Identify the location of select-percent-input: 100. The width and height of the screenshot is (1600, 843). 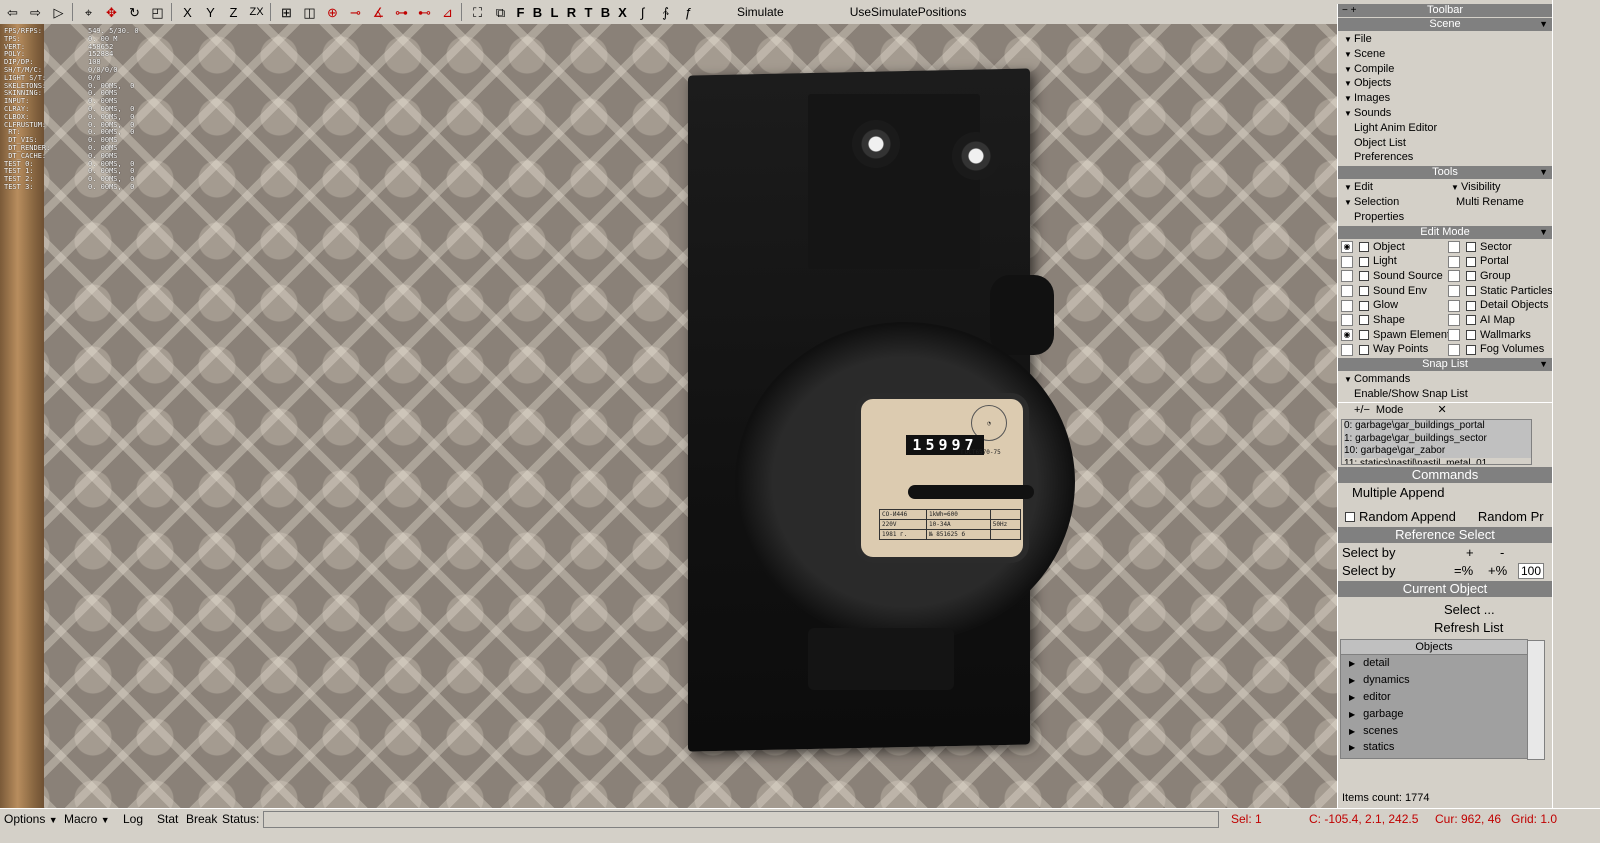
(1531, 571).